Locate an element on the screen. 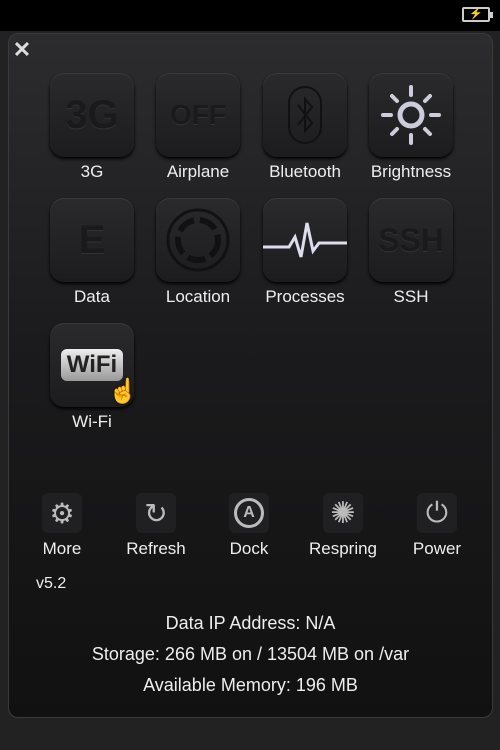  more-label: More is located at coordinates (62, 548).